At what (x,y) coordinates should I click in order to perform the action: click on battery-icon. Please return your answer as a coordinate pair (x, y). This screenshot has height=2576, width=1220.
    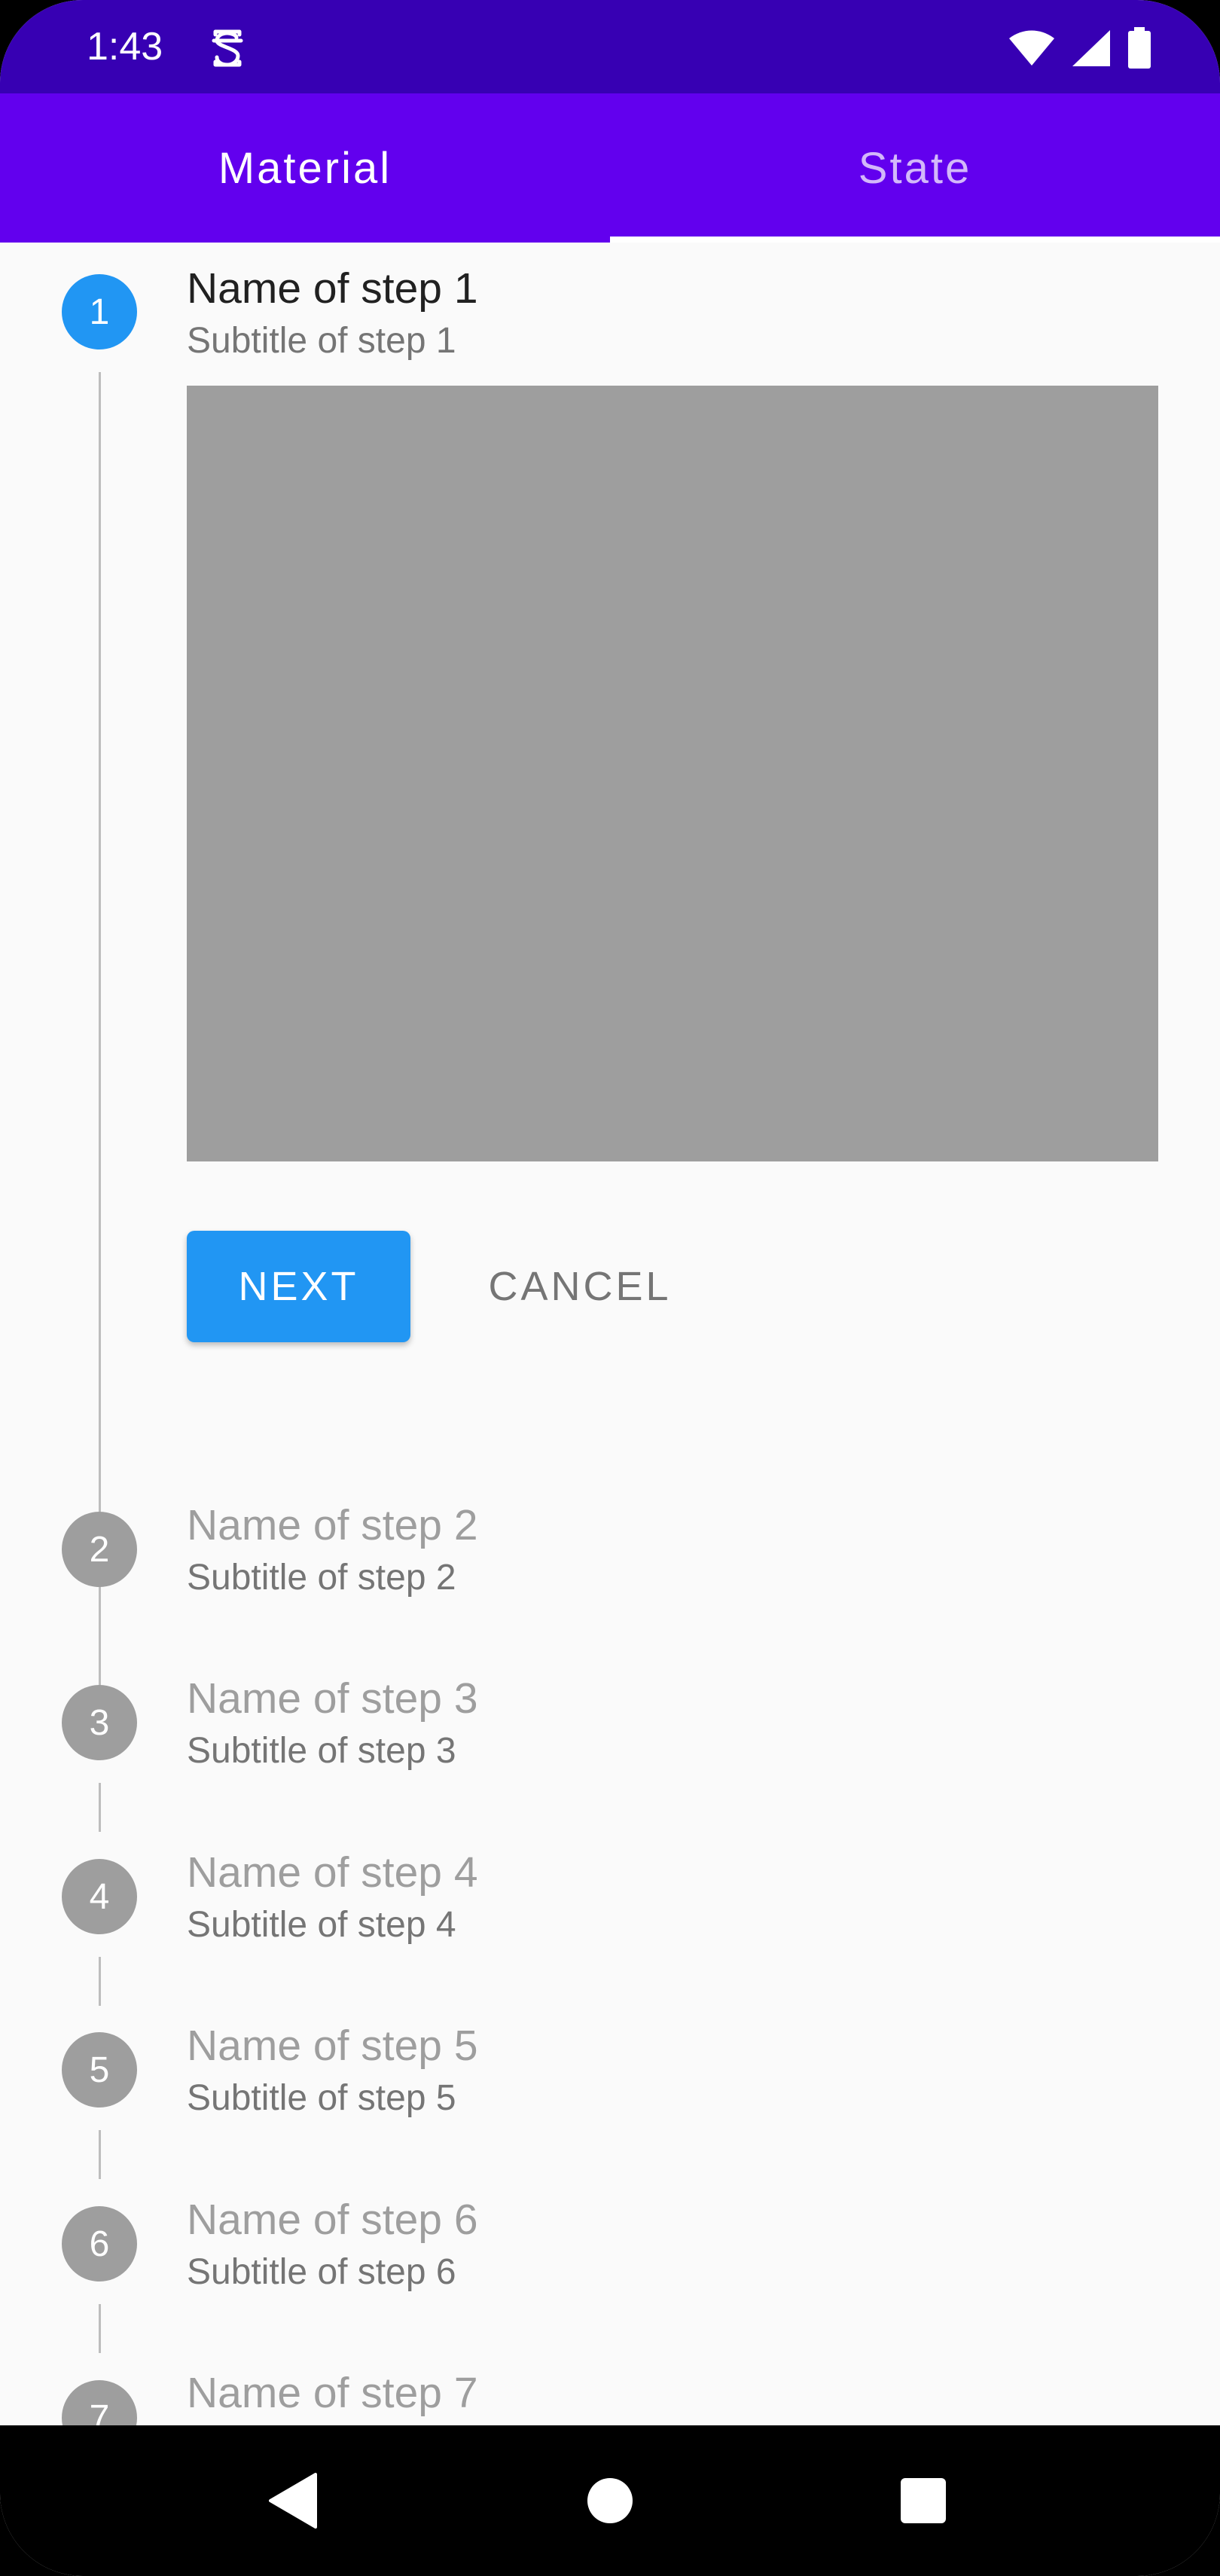
    Looking at the image, I should click on (1139, 48).